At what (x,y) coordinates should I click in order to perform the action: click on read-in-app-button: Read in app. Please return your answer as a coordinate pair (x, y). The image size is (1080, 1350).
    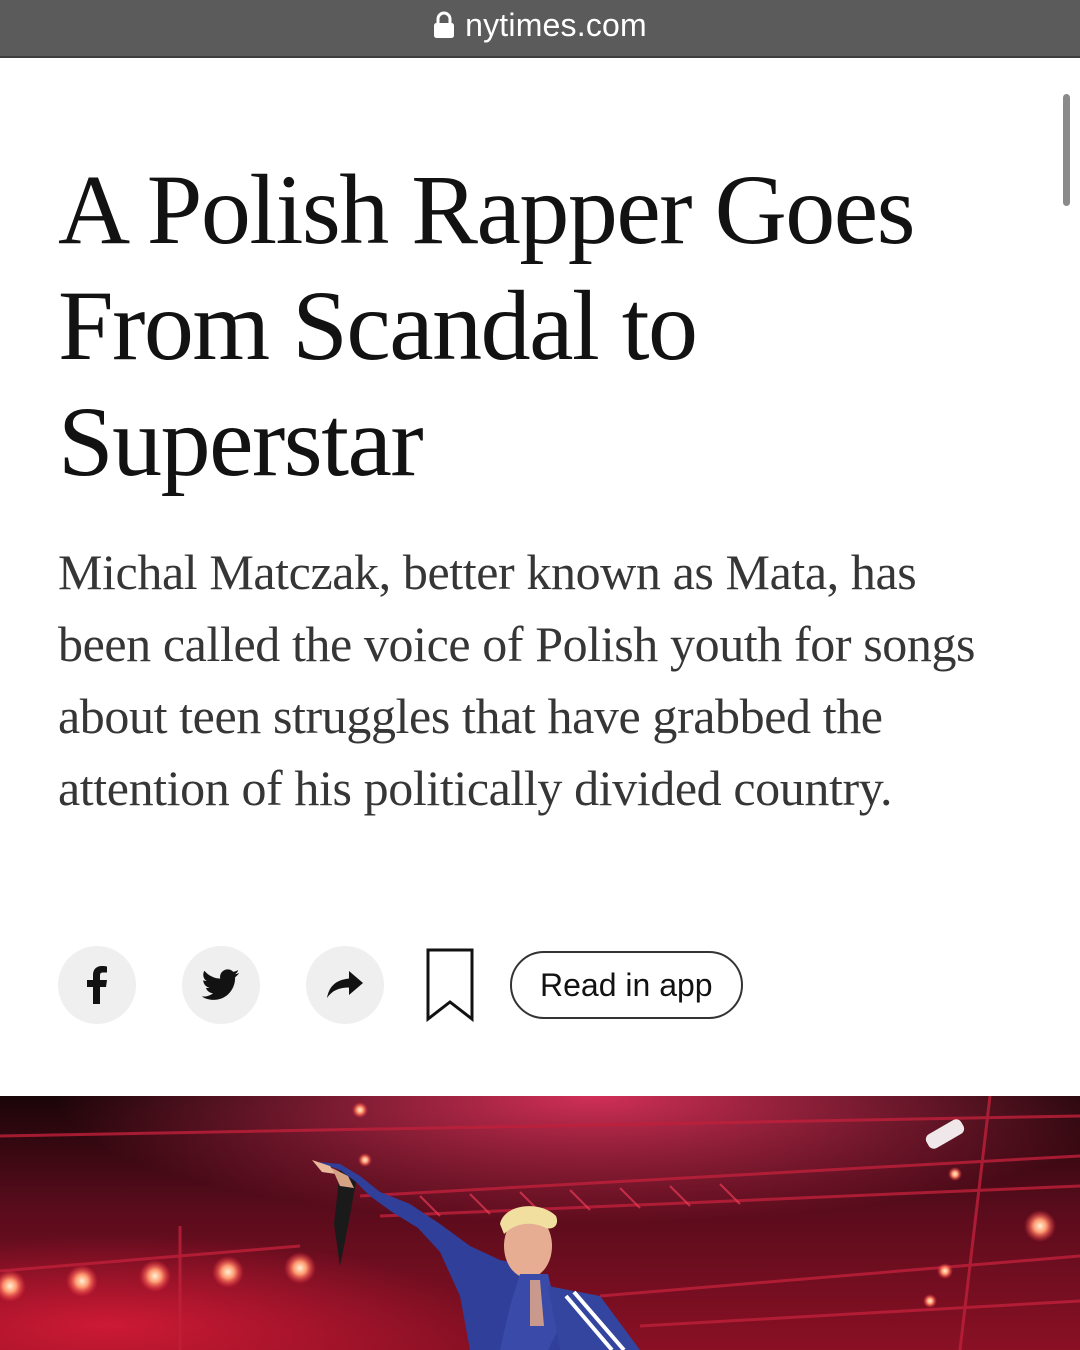
    Looking at the image, I should click on (626, 985).